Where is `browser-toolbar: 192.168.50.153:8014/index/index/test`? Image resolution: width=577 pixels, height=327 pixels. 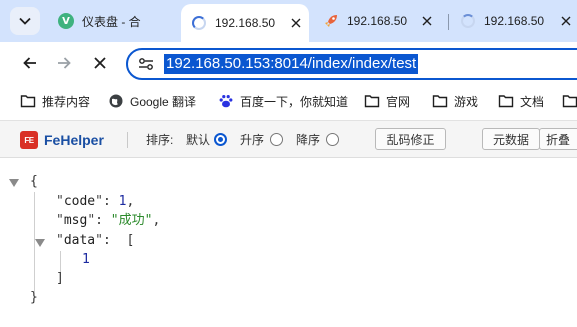 browser-toolbar: 192.168.50.153:8014/index/index/test is located at coordinates (288, 64).